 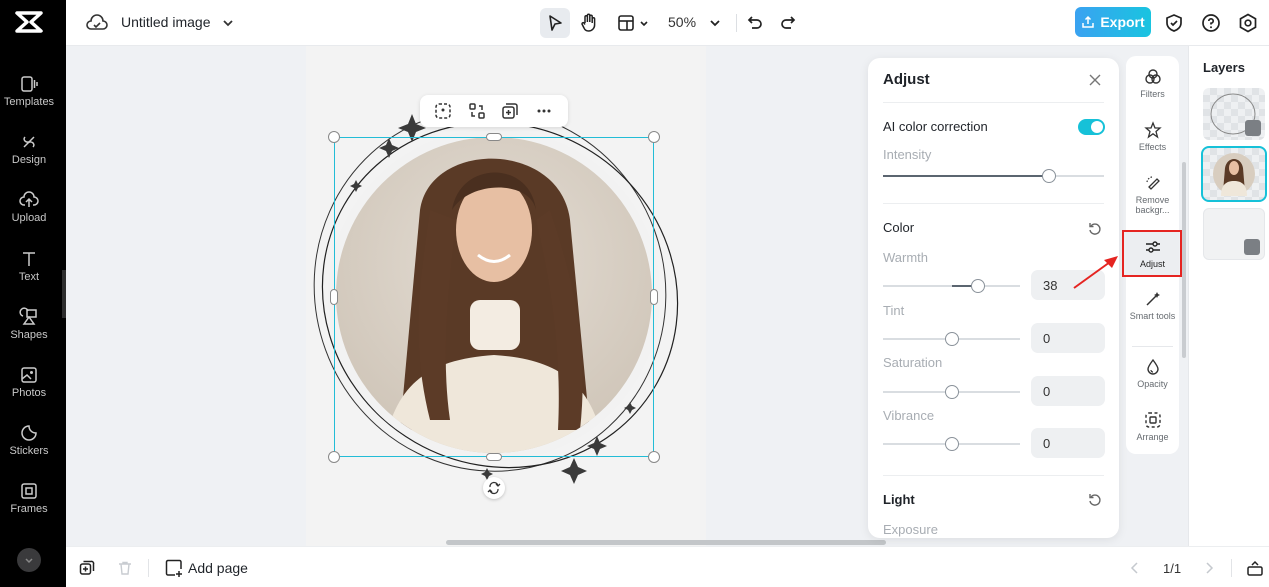 What do you see at coordinates (29, 324) in the screenshot?
I see `sidebar-item-shapes: Shapes` at bounding box center [29, 324].